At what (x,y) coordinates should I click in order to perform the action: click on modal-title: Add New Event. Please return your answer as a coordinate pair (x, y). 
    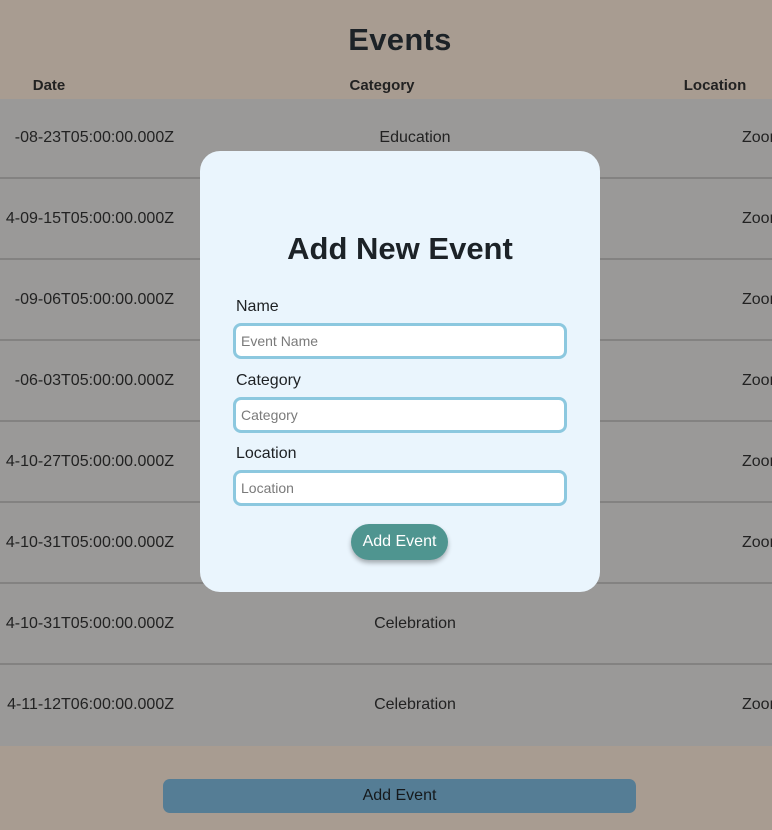
    Looking at the image, I should click on (400, 248).